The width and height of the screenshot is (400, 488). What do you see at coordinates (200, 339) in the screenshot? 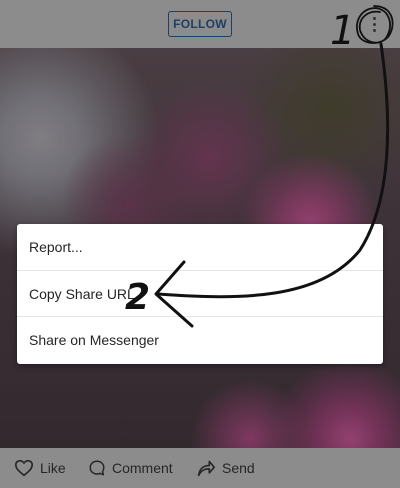
I see `menu-item-share-messenger: Share on Messenger` at bounding box center [200, 339].